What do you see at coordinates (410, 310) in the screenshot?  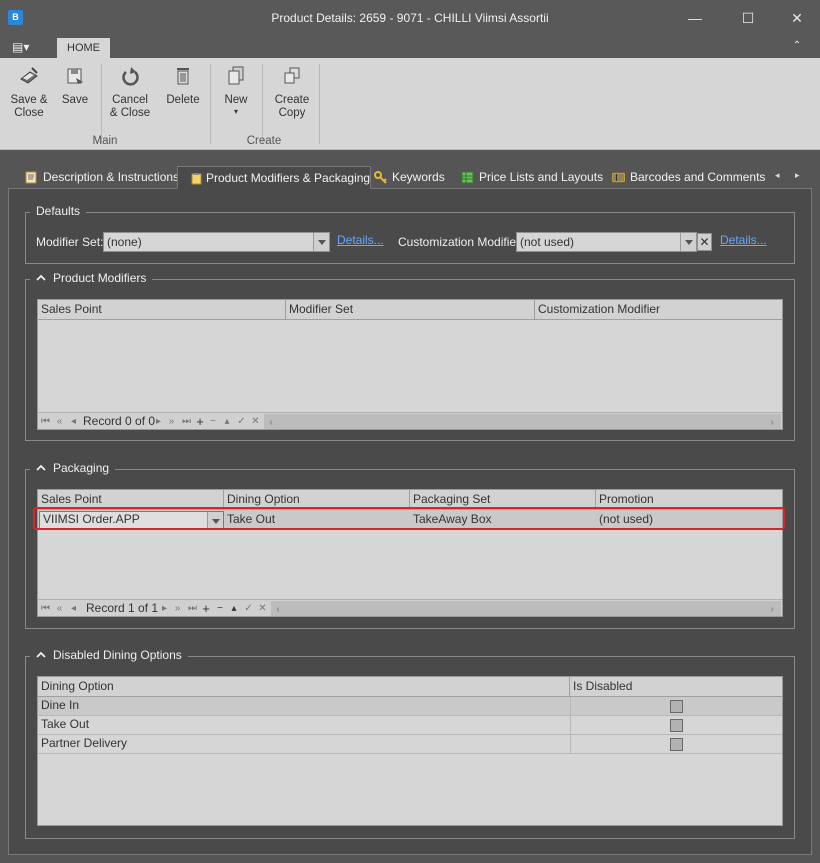 I see `column-header-modifier-set: Modifier Set` at bounding box center [410, 310].